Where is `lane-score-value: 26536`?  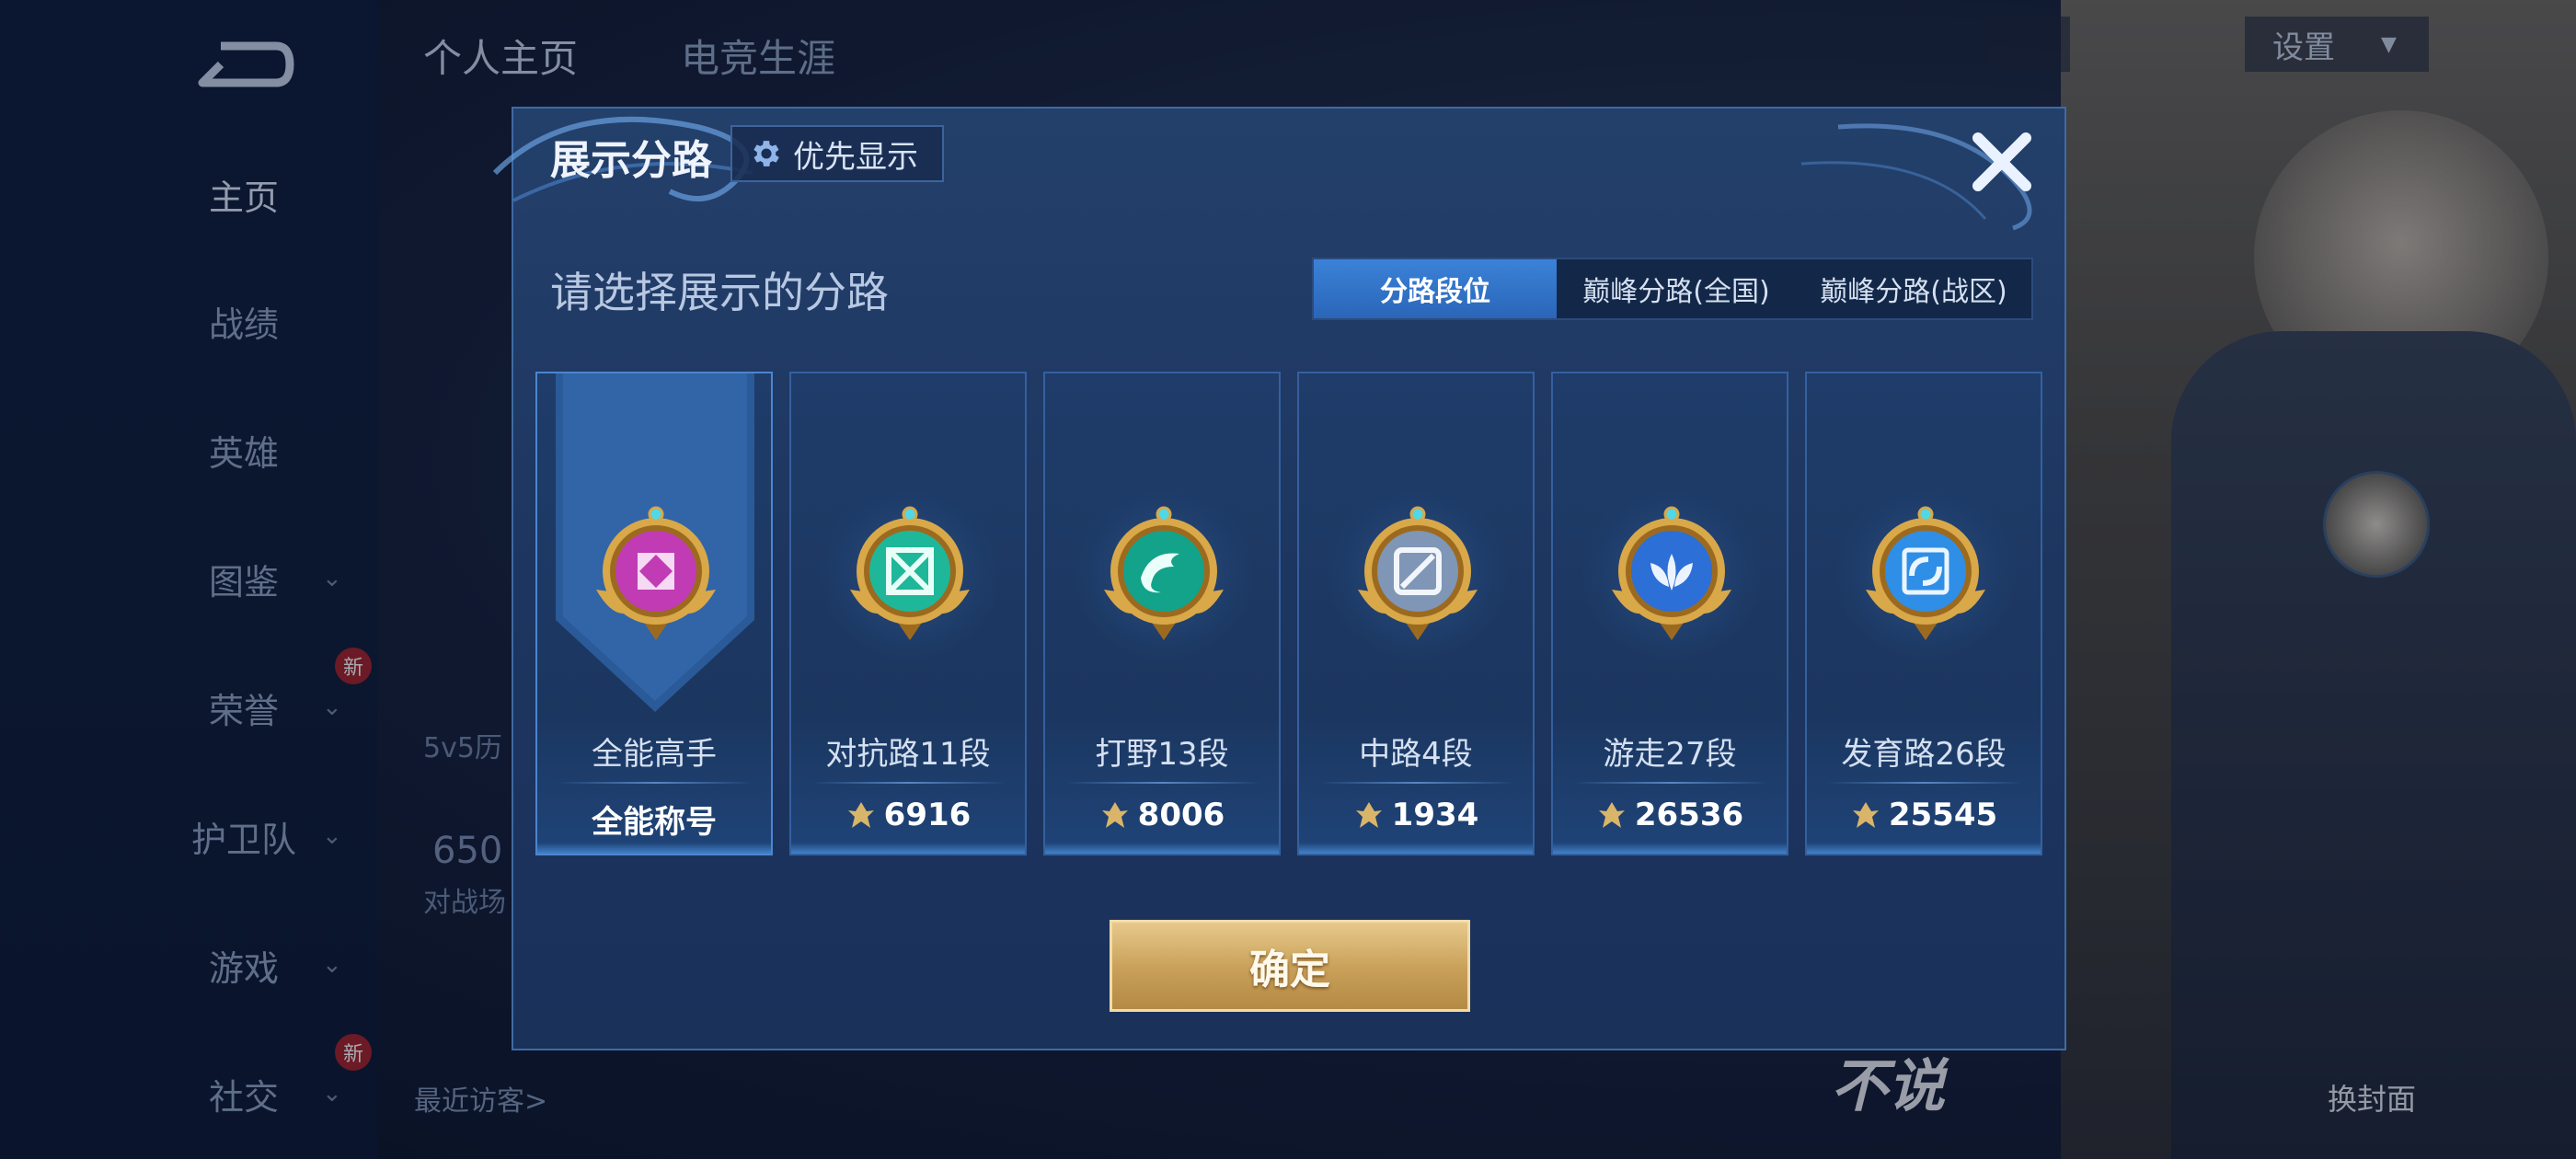
lane-score-value: 26536 is located at coordinates (1689, 815).